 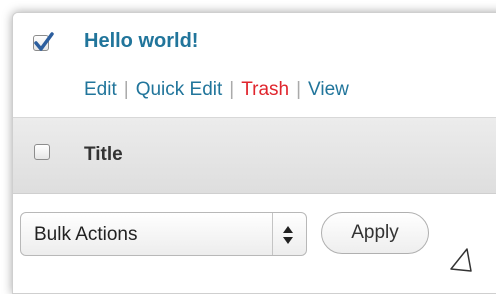 What do you see at coordinates (86, 234) in the screenshot?
I see `bulk-actions-selected-value: Bulk Actions` at bounding box center [86, 234].